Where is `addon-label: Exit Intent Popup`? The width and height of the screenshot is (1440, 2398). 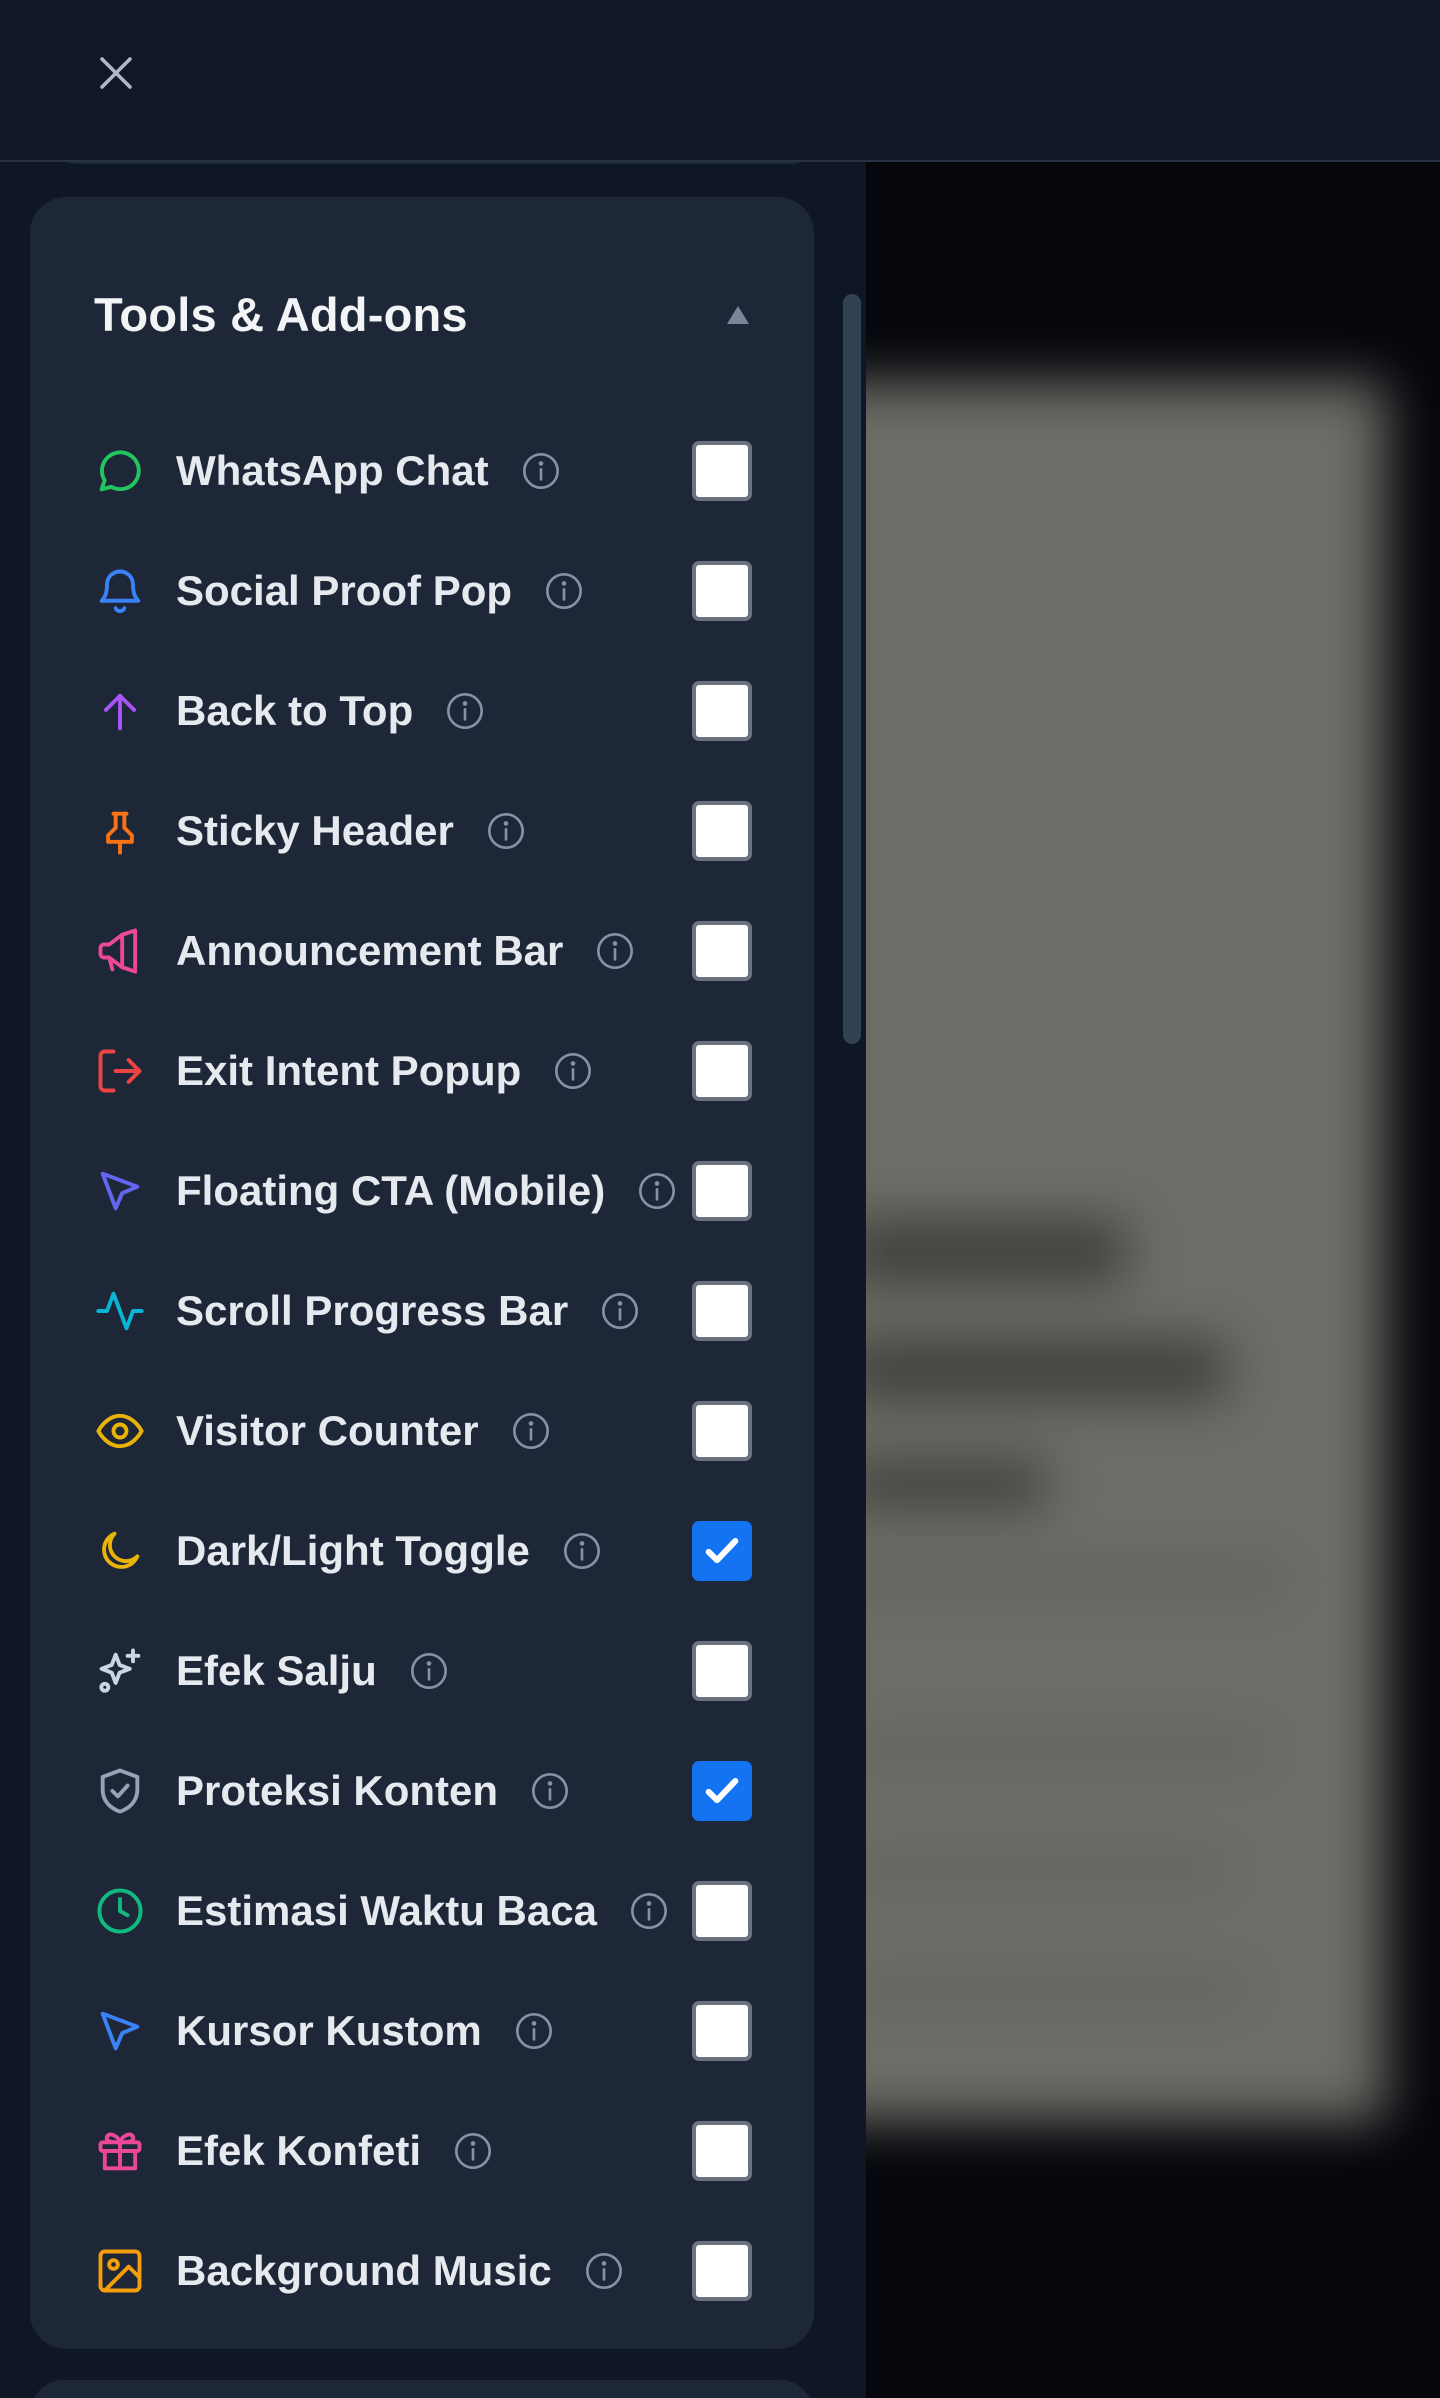
addon-label: Exit Intent Popup is located at coordinates (349, 1070).